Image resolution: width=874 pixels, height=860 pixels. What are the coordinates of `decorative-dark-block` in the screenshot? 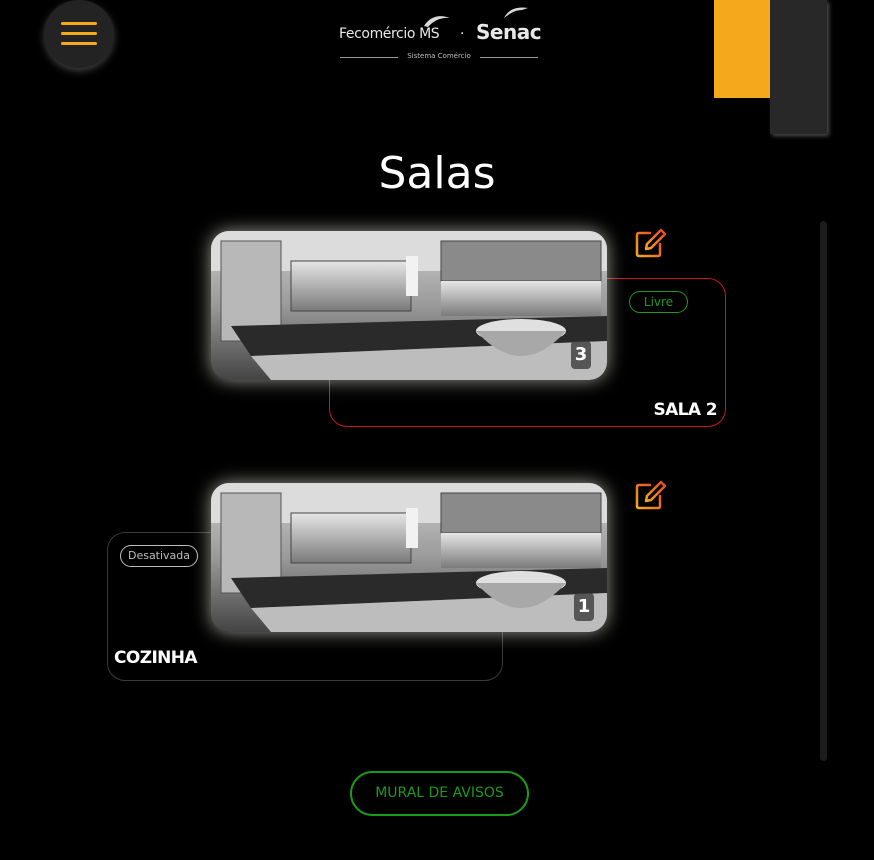 It's located at (798, 67).